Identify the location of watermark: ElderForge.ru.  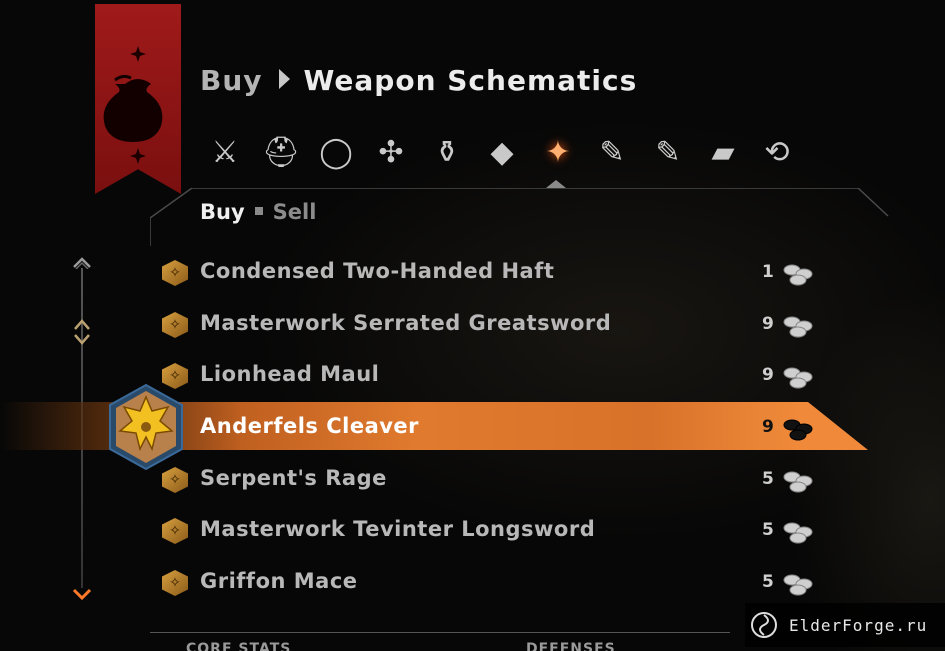
(845, 625).